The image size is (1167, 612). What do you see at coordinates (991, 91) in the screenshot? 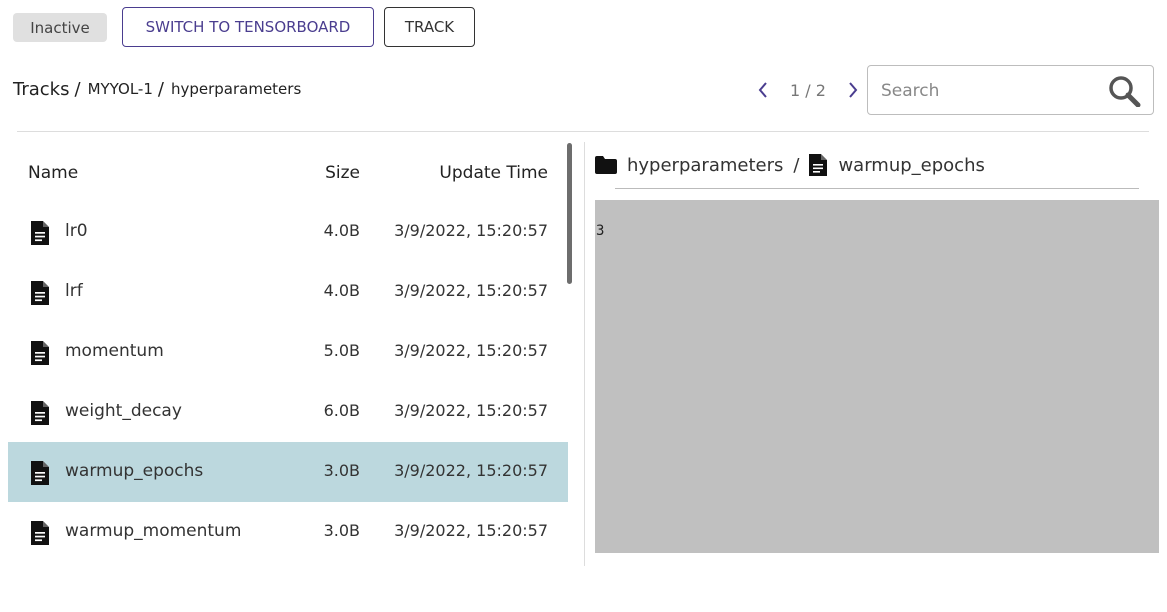
I see `search-input` at bounding box center [991, 91].